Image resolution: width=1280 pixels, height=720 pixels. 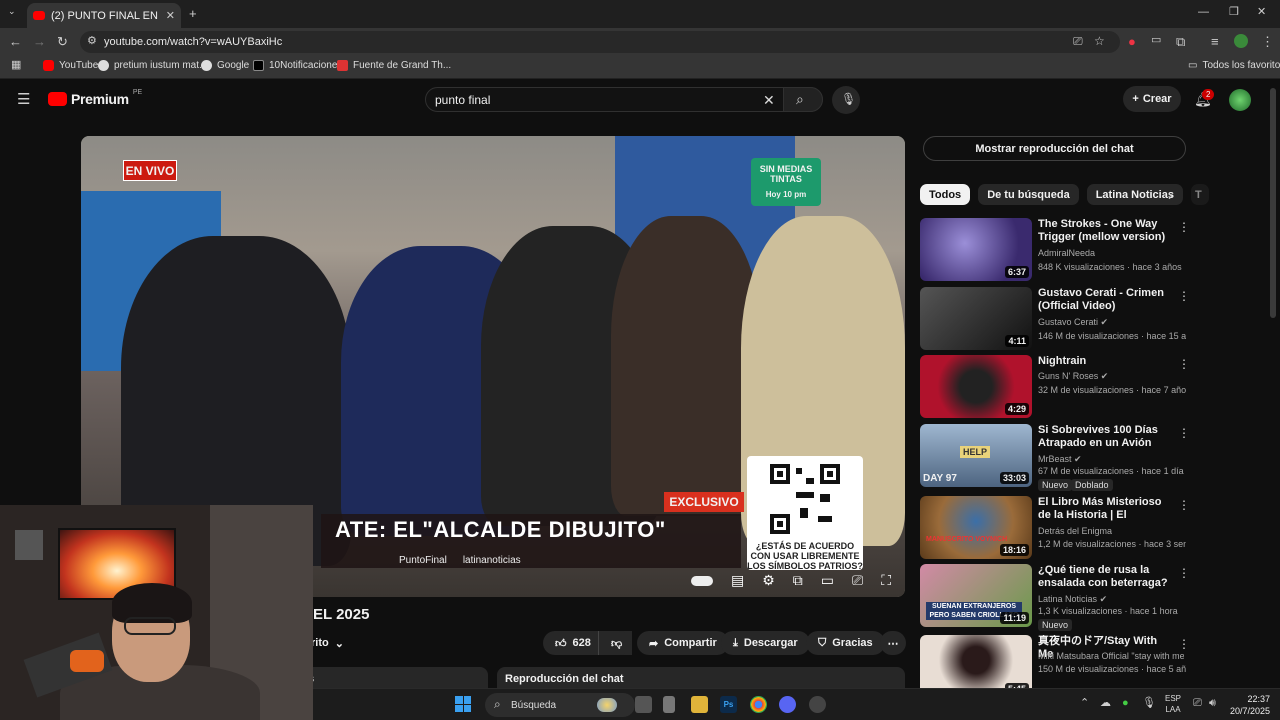 I want to click on tray-app-icon: ●, so click(x=1125, y=703).